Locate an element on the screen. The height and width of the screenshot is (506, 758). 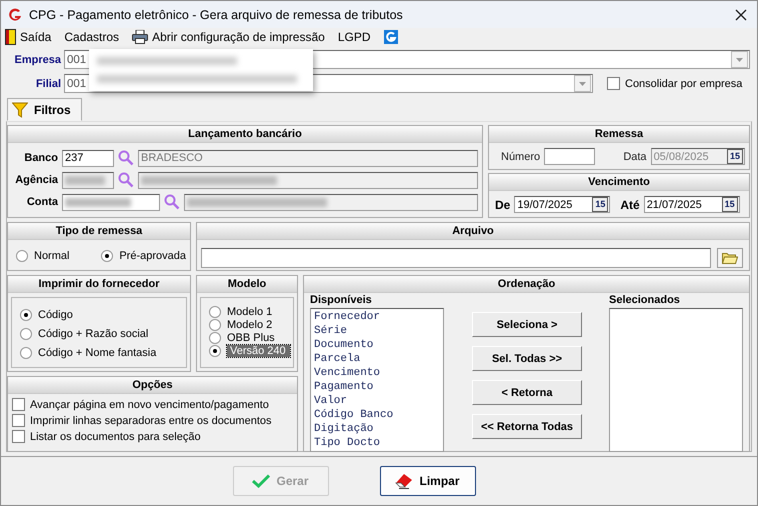
check-icon is located at coordinates (261, 481).